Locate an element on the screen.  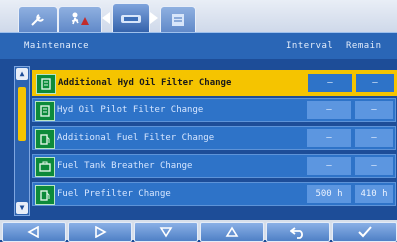
checkmark-icon is located at coordinates (364, 232).